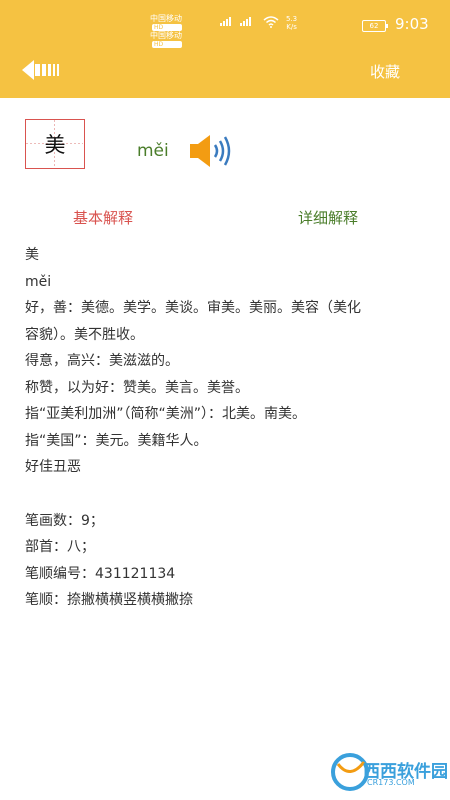 The width and height of the screenshot is (450, 800). What do you see at coordinates (166, 35) in the screenshot?
I see `carrier-2: 中国移动` at bounding box center [166, 35].